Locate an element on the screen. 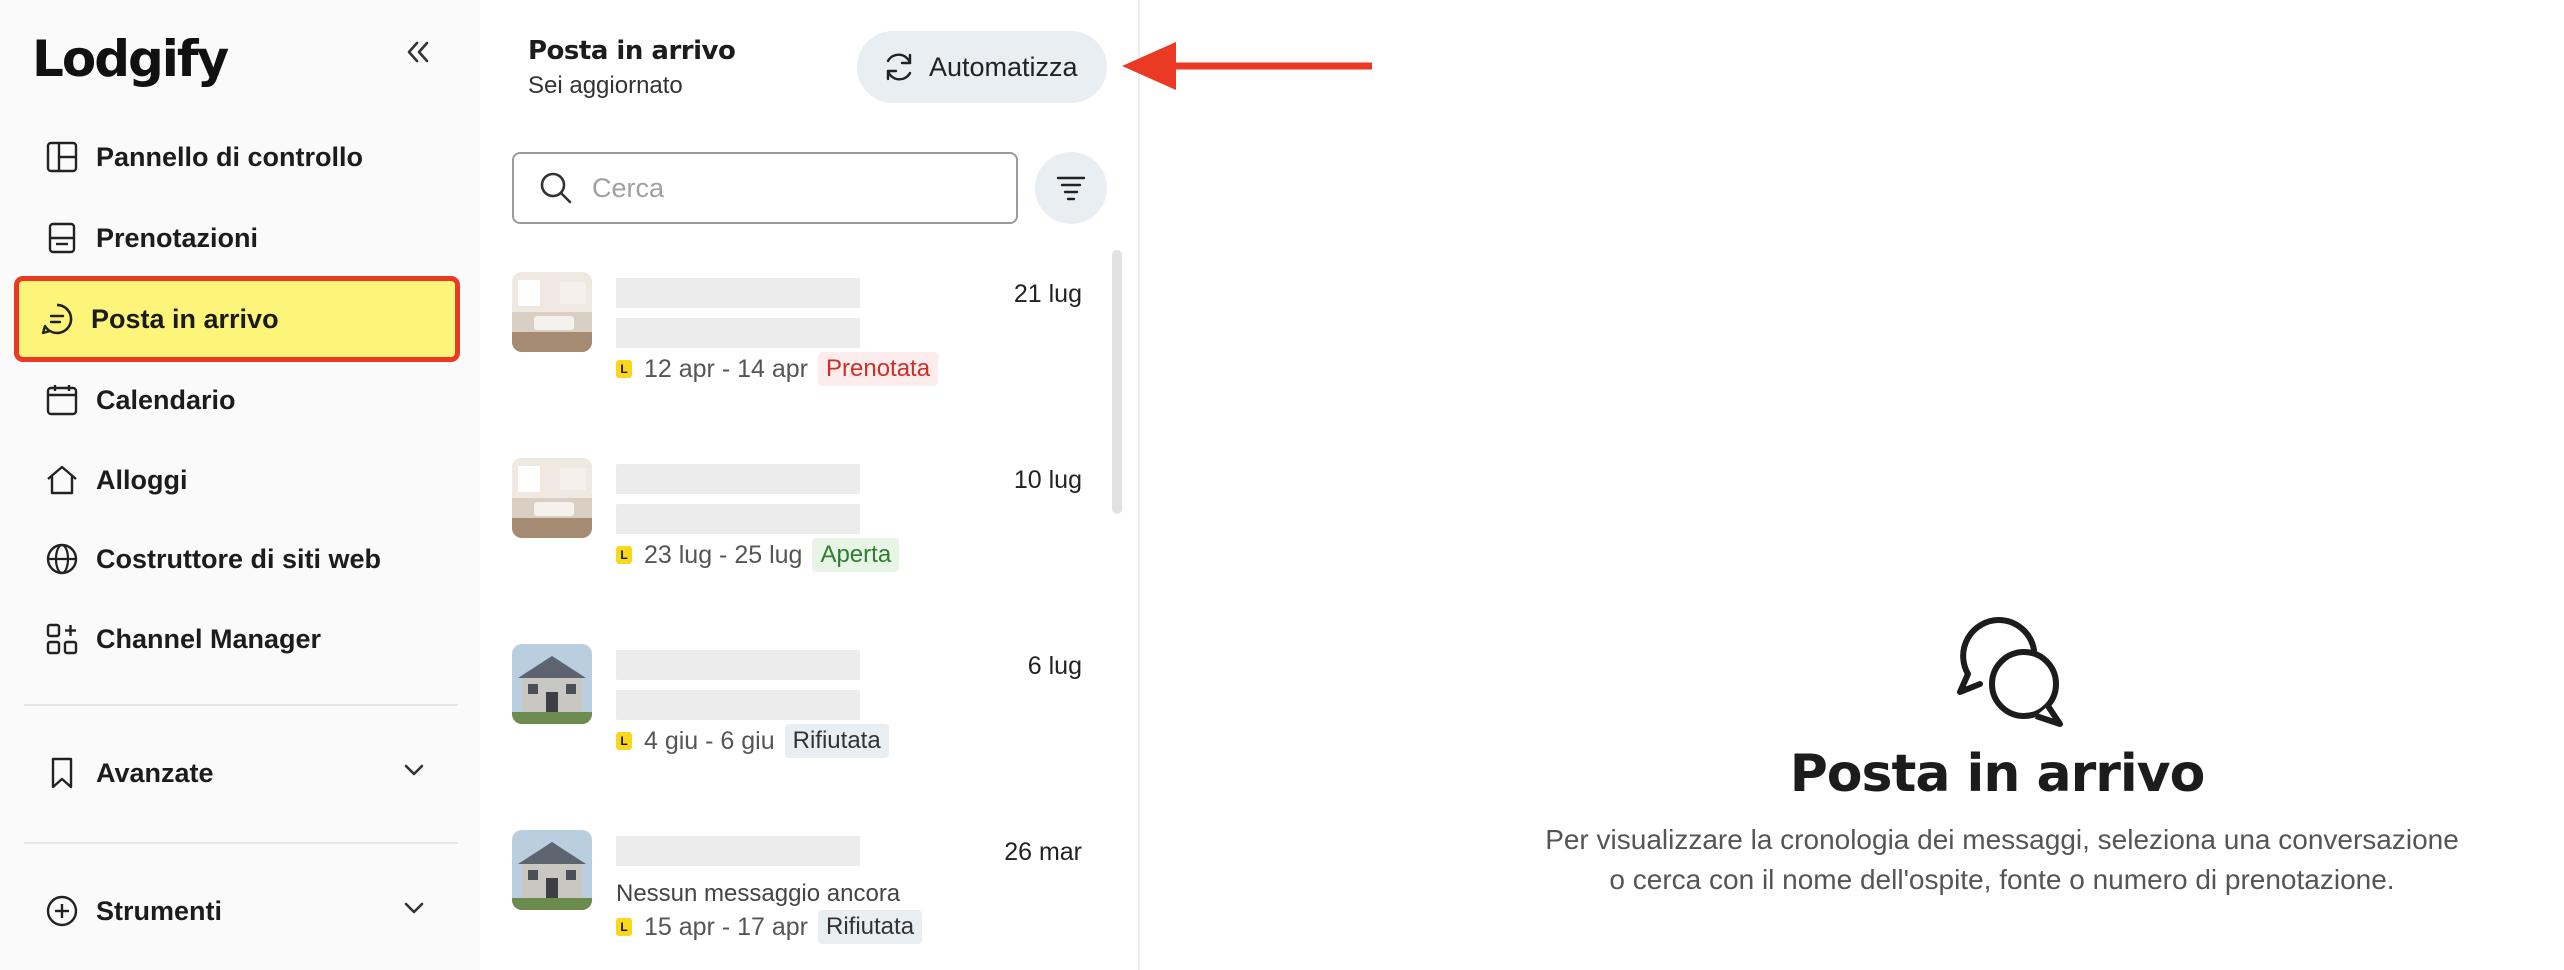 This screenshot has height=970, width=2564. filter-button is located at coordinates (1071, 188).